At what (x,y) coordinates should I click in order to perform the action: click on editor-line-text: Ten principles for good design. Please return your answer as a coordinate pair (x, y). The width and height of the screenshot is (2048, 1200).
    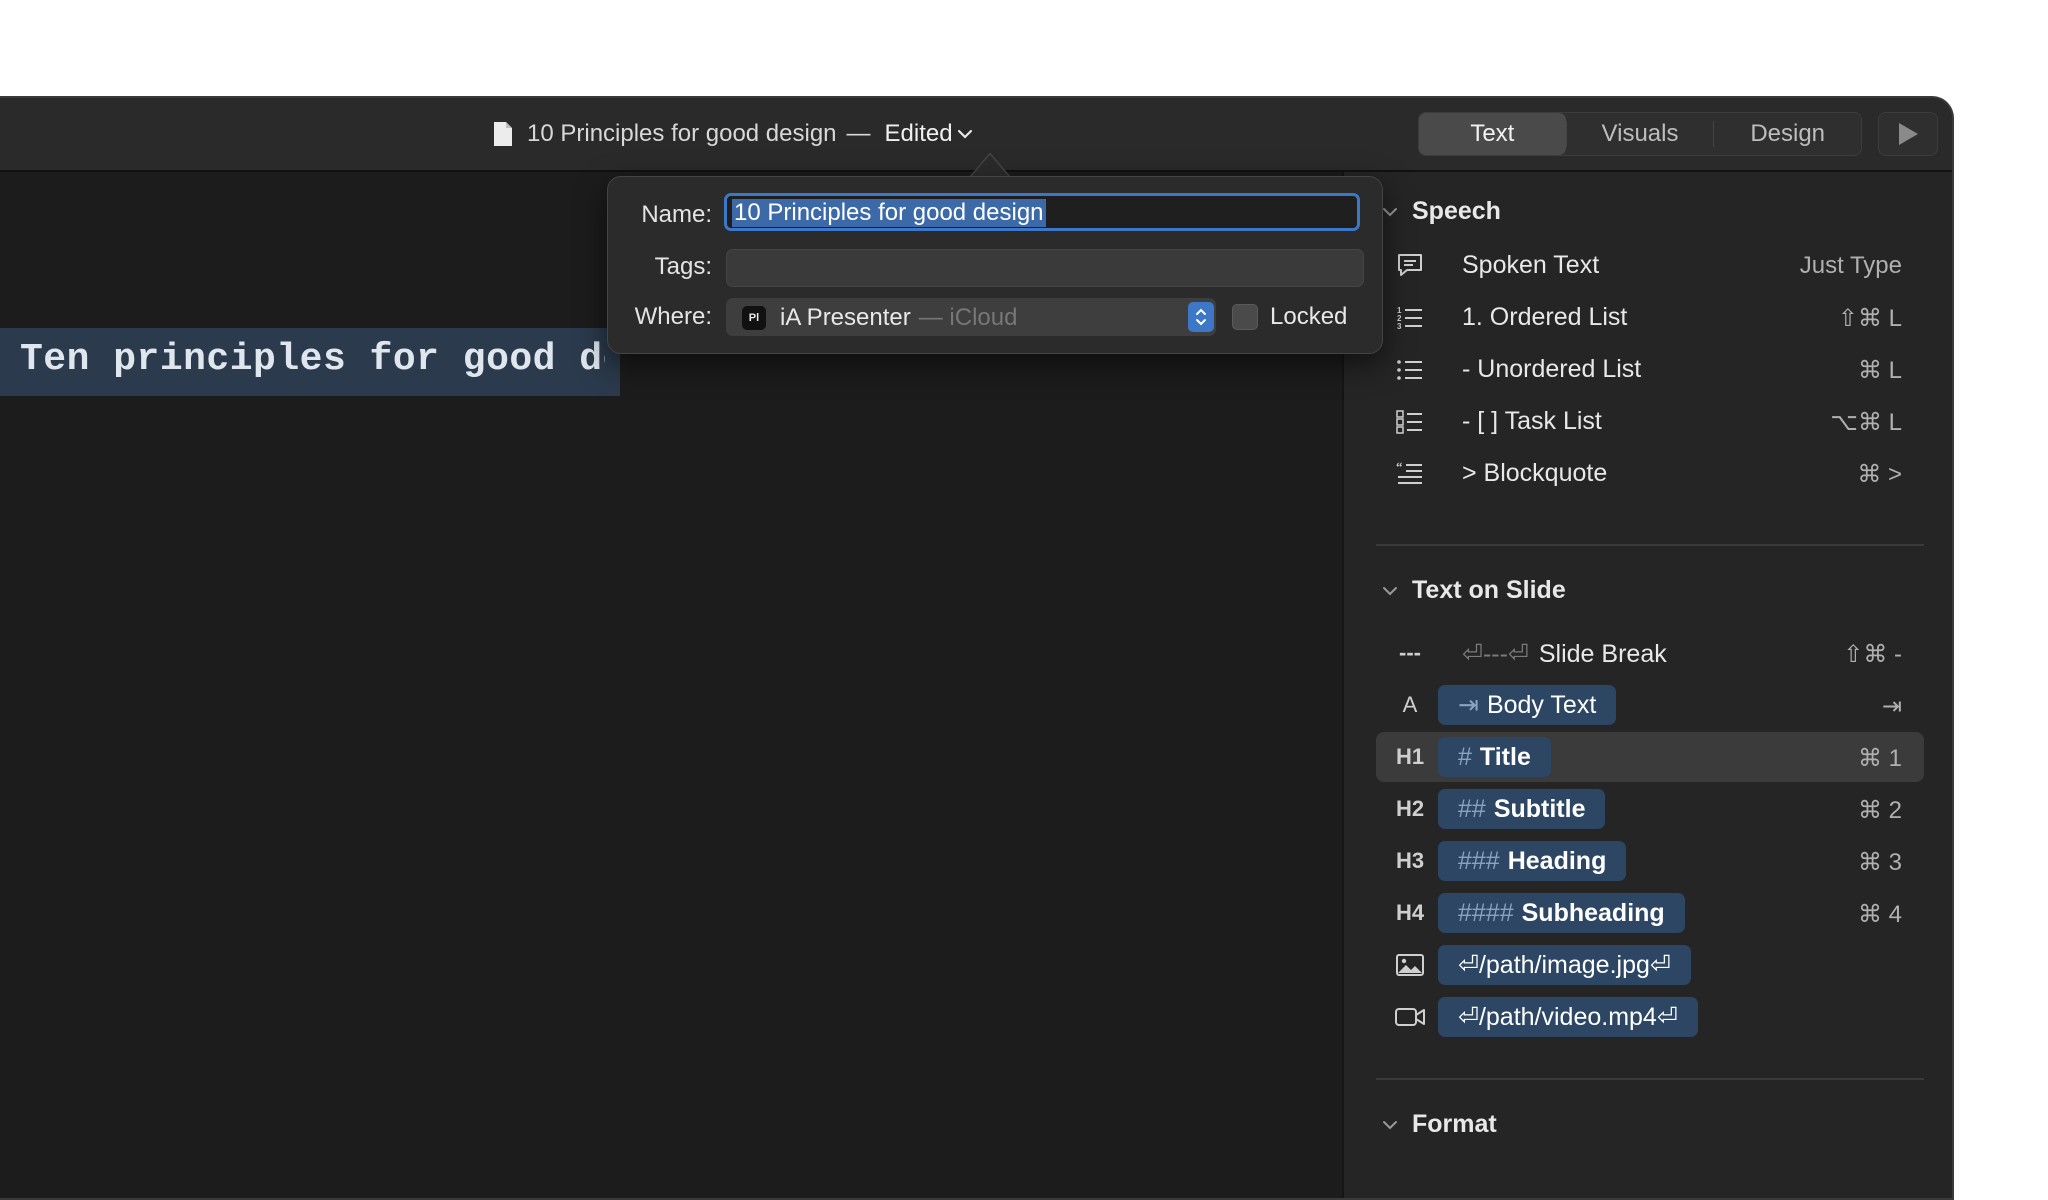
    Looking at the image, I should click on (312, 359).